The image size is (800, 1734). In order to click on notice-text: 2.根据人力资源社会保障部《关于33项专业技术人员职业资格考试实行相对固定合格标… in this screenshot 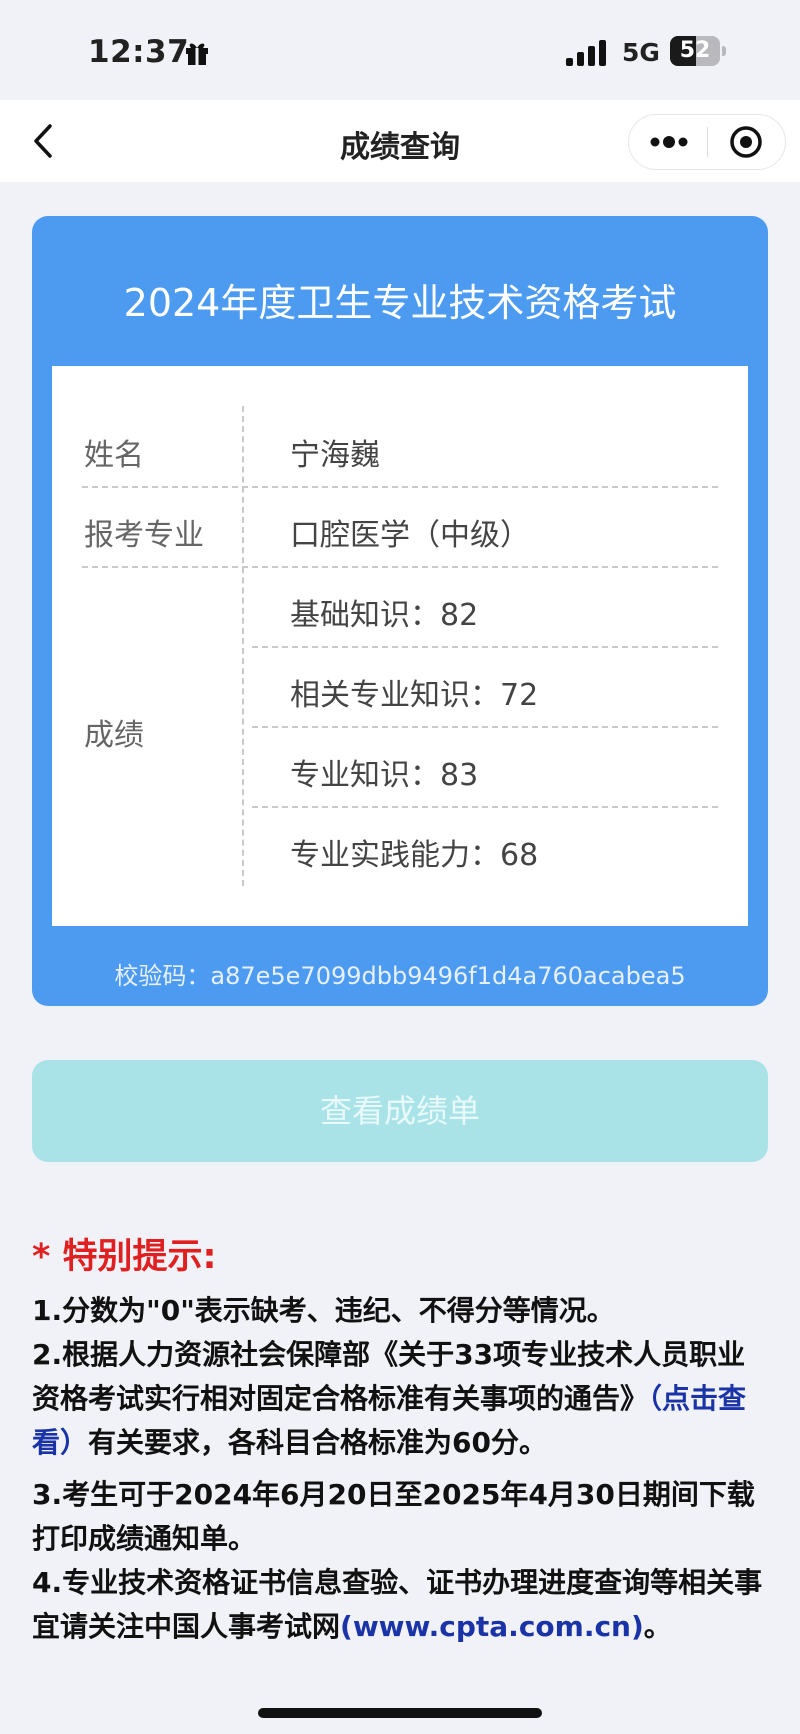, I will do `click(389, 1376)`.